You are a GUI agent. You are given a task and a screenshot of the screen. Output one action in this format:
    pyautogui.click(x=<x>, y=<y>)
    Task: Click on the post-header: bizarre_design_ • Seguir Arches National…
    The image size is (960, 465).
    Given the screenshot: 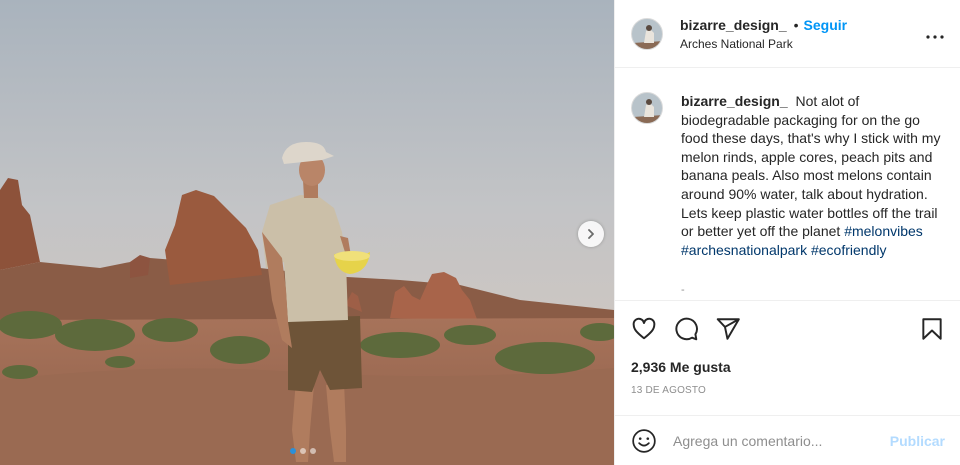 What is the action you would take?
    pyautogui.click(x=787, y=34)
    